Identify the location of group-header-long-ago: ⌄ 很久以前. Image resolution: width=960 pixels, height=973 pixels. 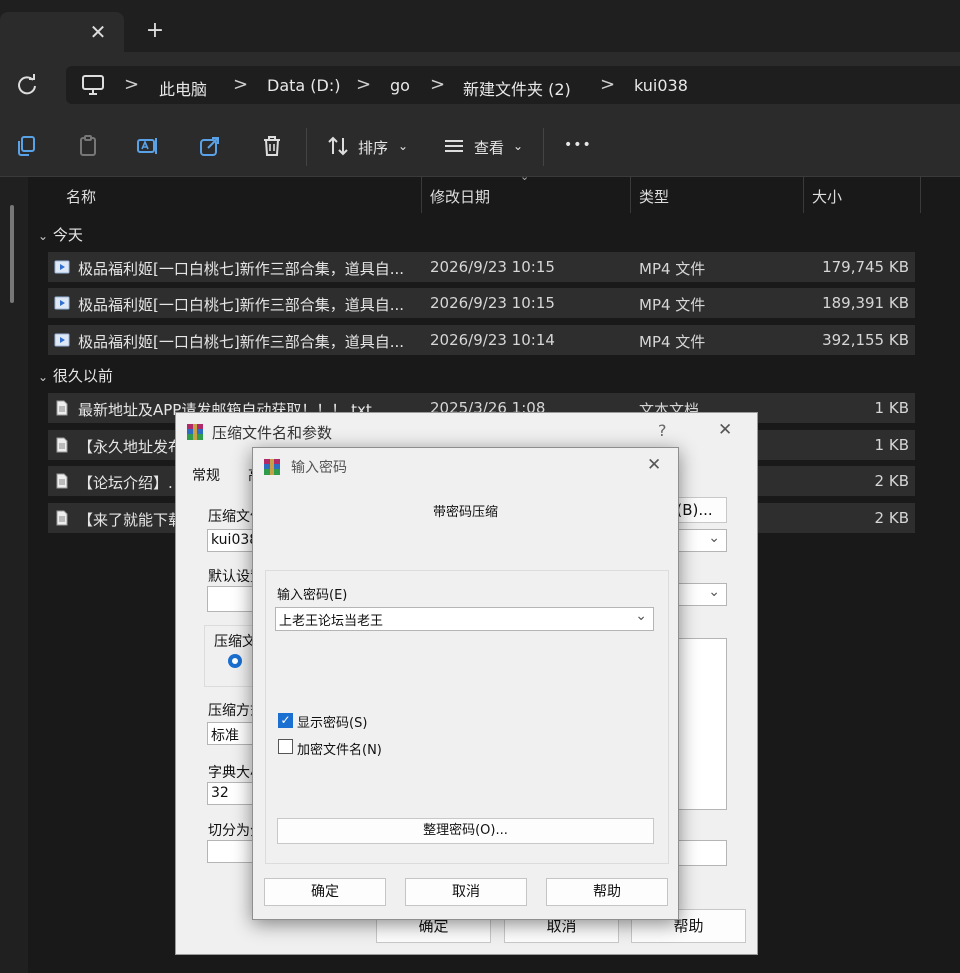
(75, 375).